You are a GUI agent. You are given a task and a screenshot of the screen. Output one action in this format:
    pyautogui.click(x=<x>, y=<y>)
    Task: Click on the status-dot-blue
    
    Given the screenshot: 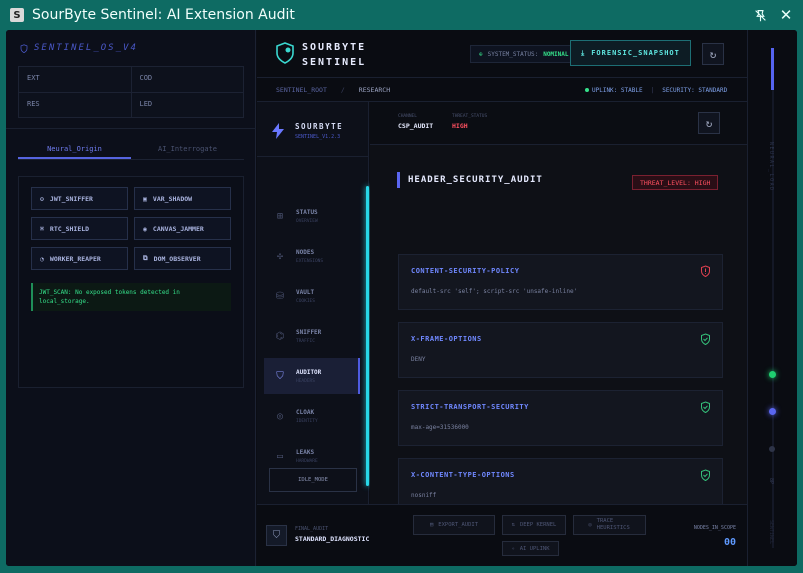 What is the action you would take?
    pyautogui.click(x=772, y=411)
    